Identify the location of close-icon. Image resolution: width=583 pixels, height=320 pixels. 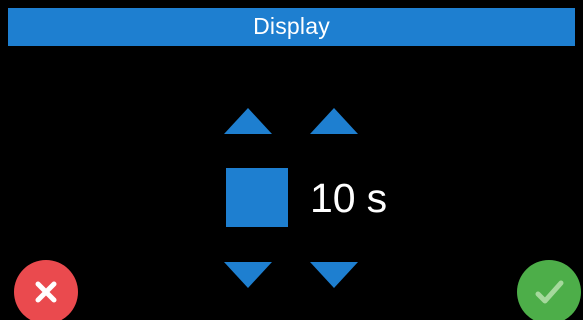
(46, 292).